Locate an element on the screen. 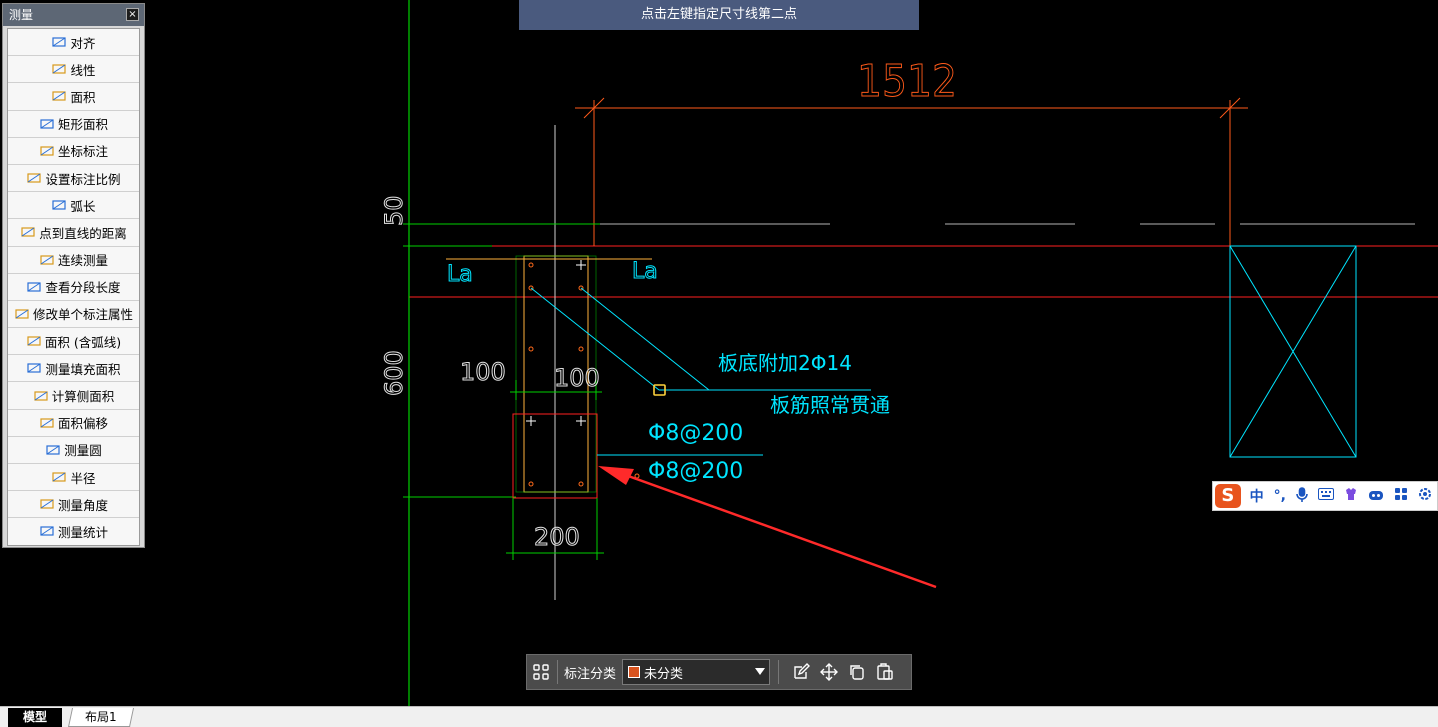 The height and width of the screenshot is (727, 1438). la-right-text: La is located at coordinates (645, 271).